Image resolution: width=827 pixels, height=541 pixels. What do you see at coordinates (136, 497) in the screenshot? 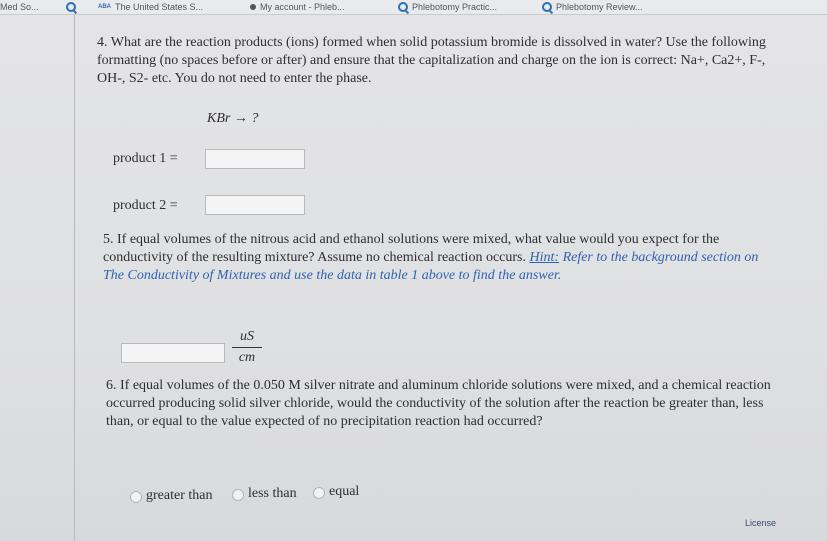
I see `radio-greater-than` at bounding box center [136, 497].